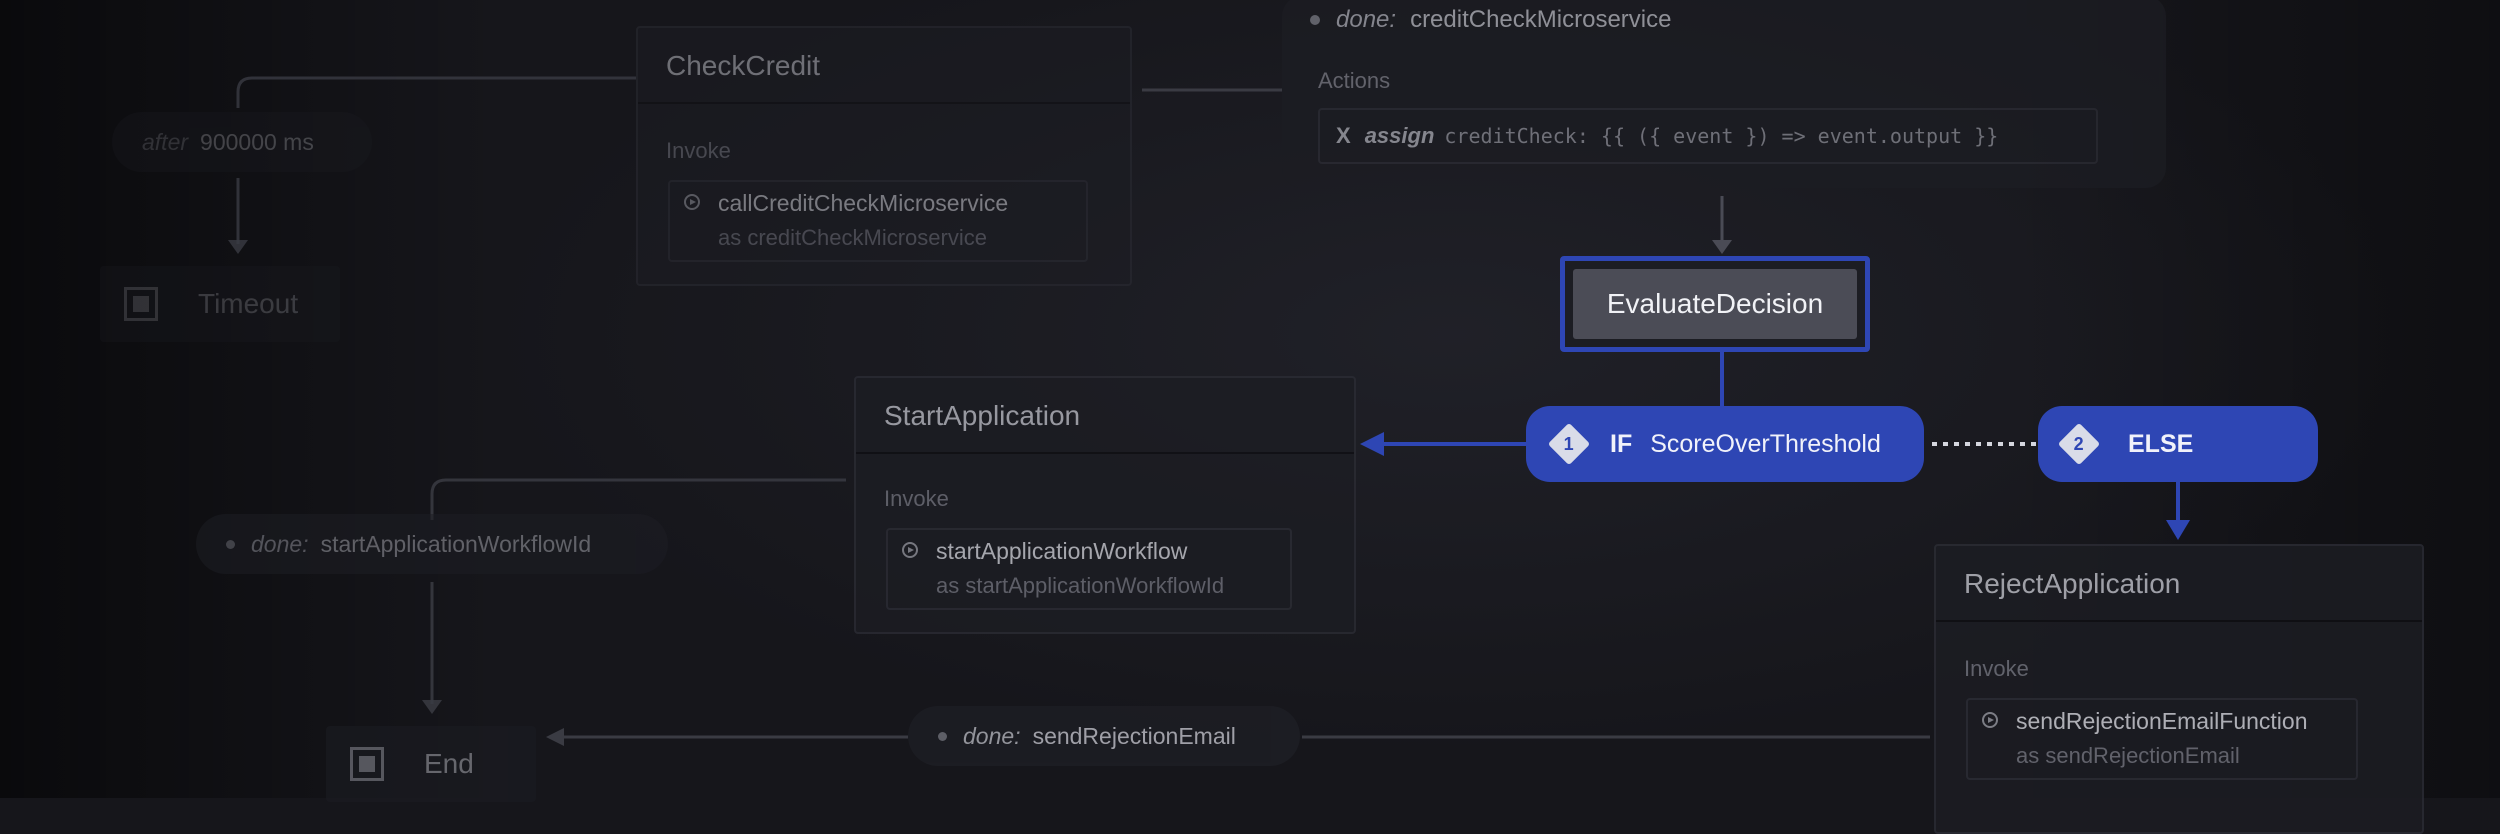  What do you see at coordinates (1399, 135) in the screenshot?
I see `action-keyword: assign` at bounding box center [1399, 135].